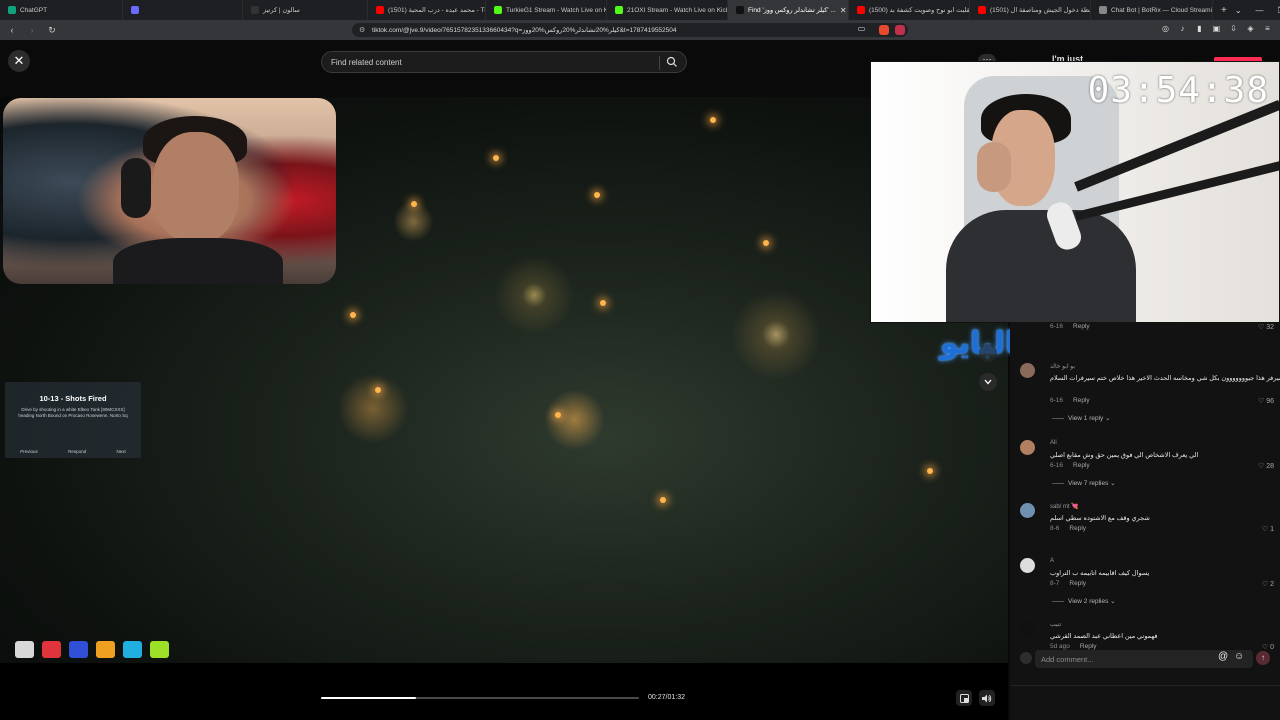 This screenshot has width=1280, height=720. Describe the element at coordinates (1084, 483) in the screenshot. I see `view-replies-button: View 7 replies ⌄` at that location.